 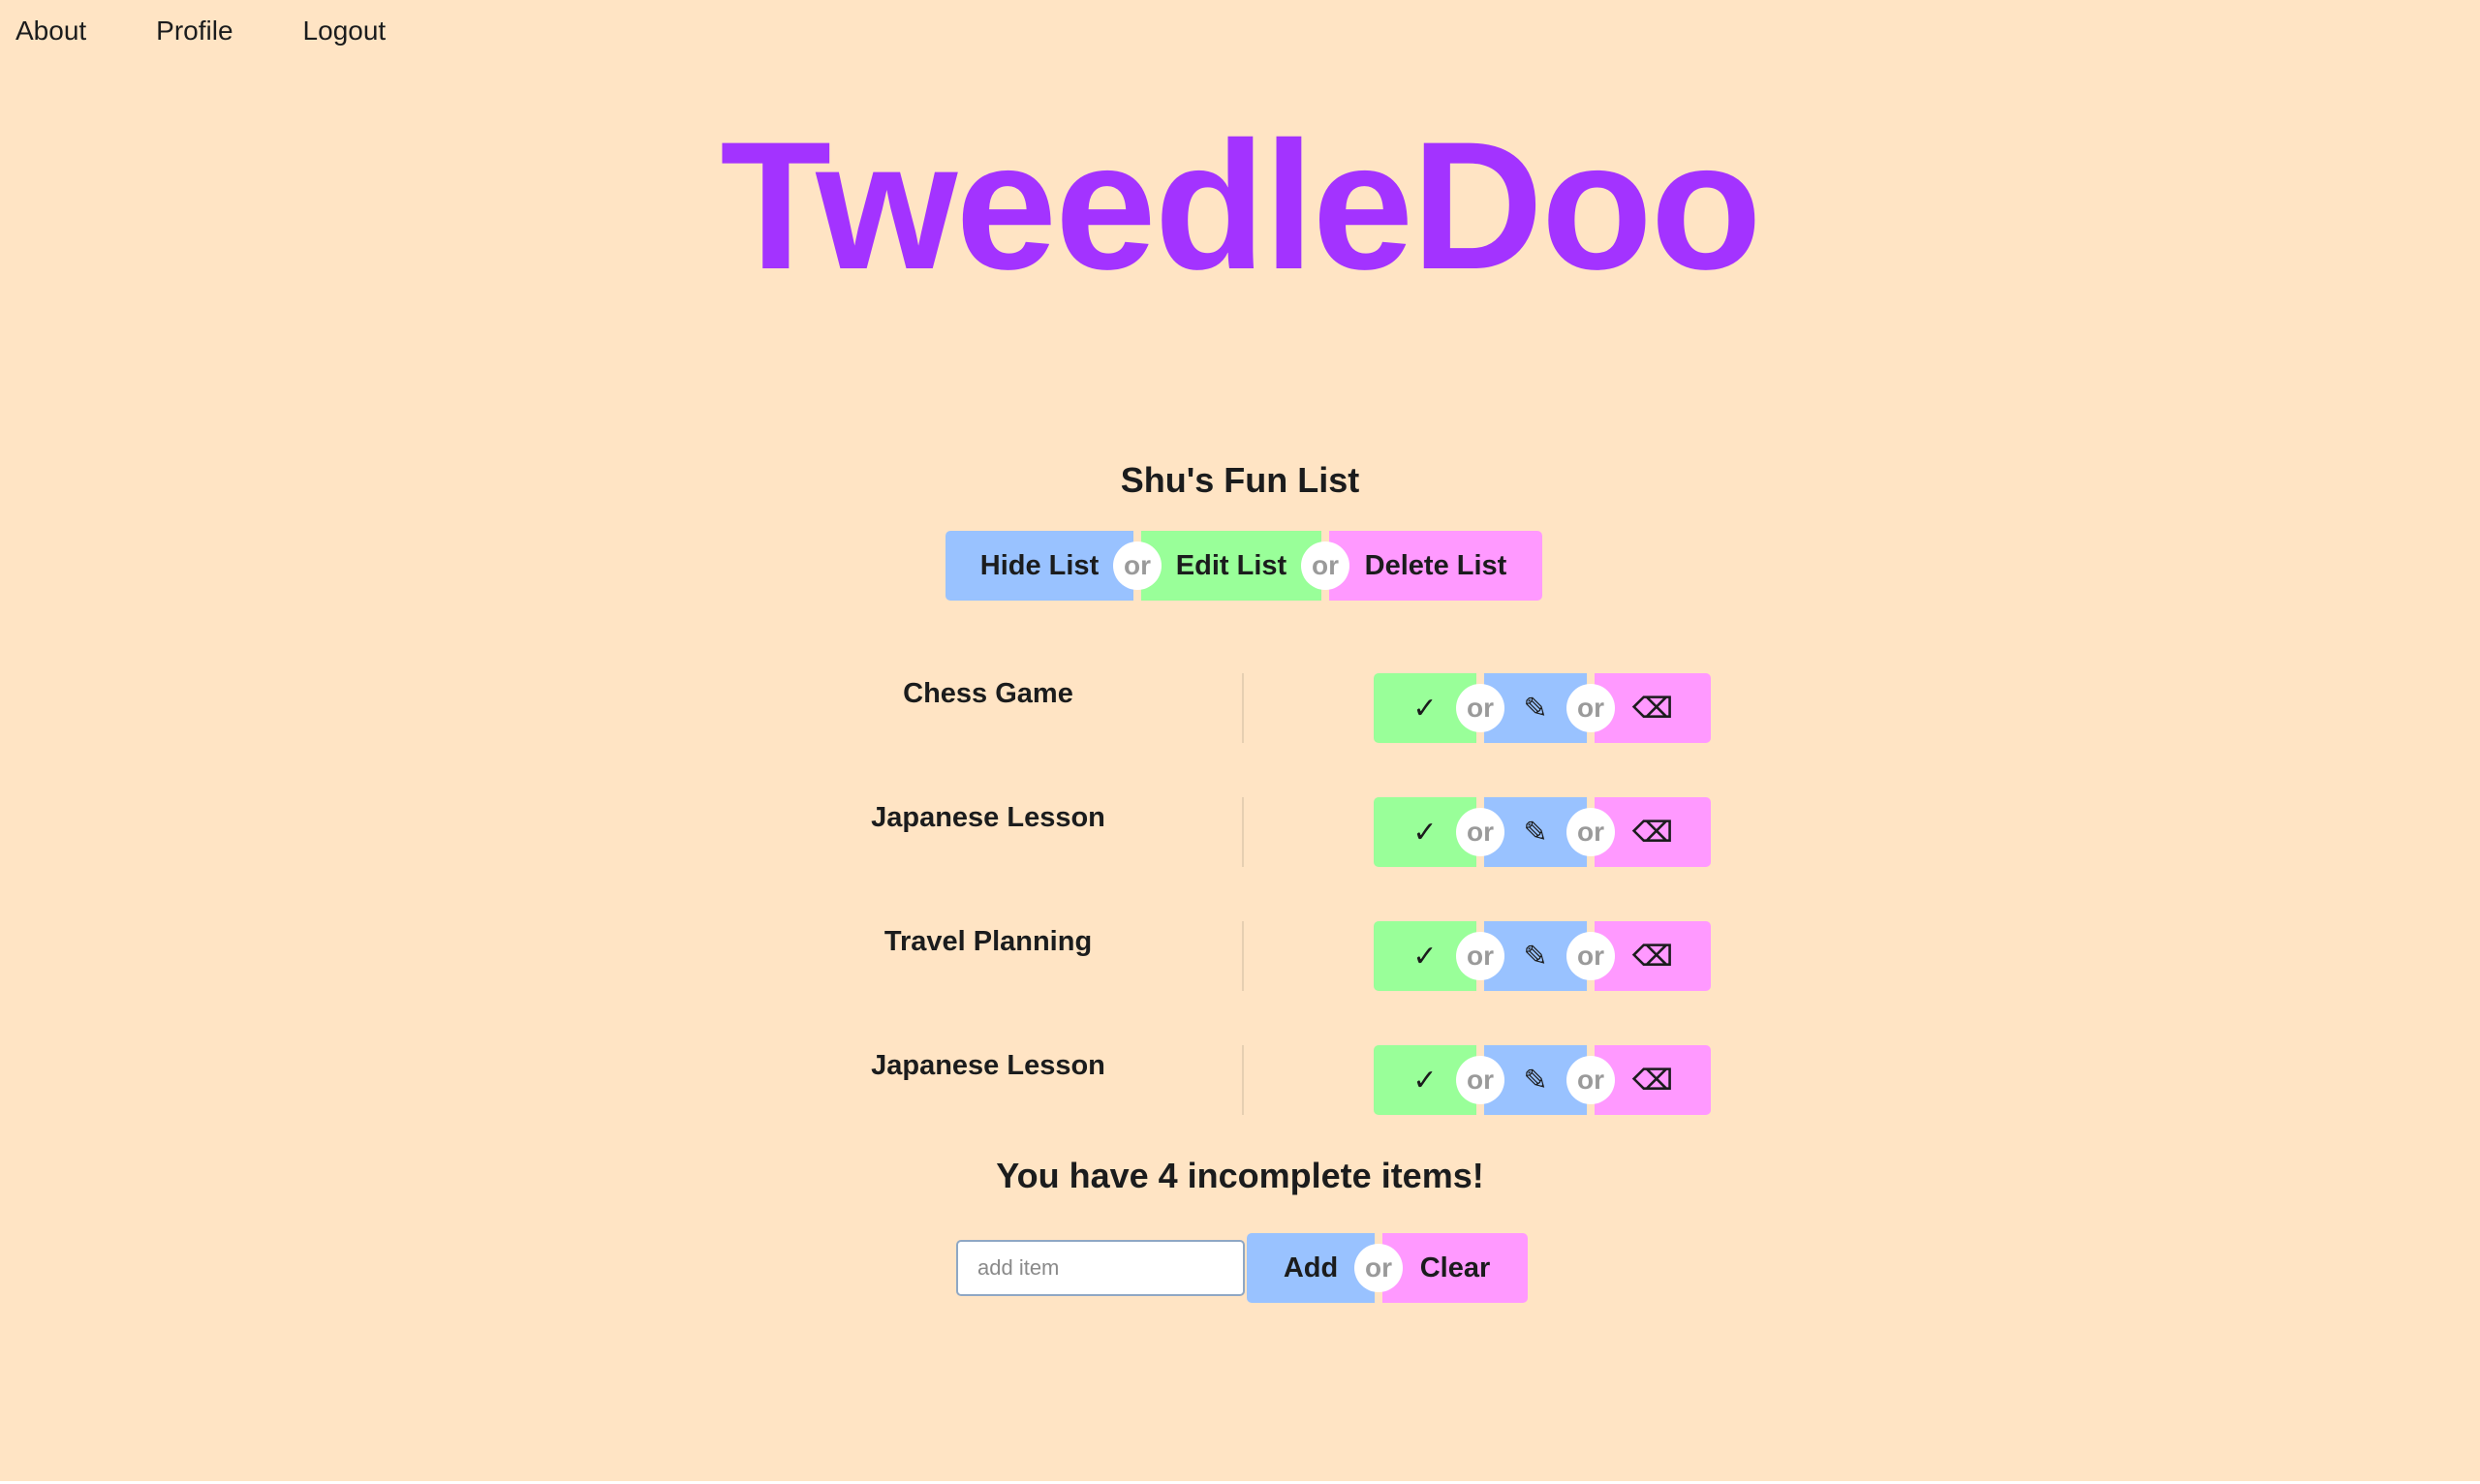 I want to click on hide-list-button: Hide List, so click(x=1039, y=566).